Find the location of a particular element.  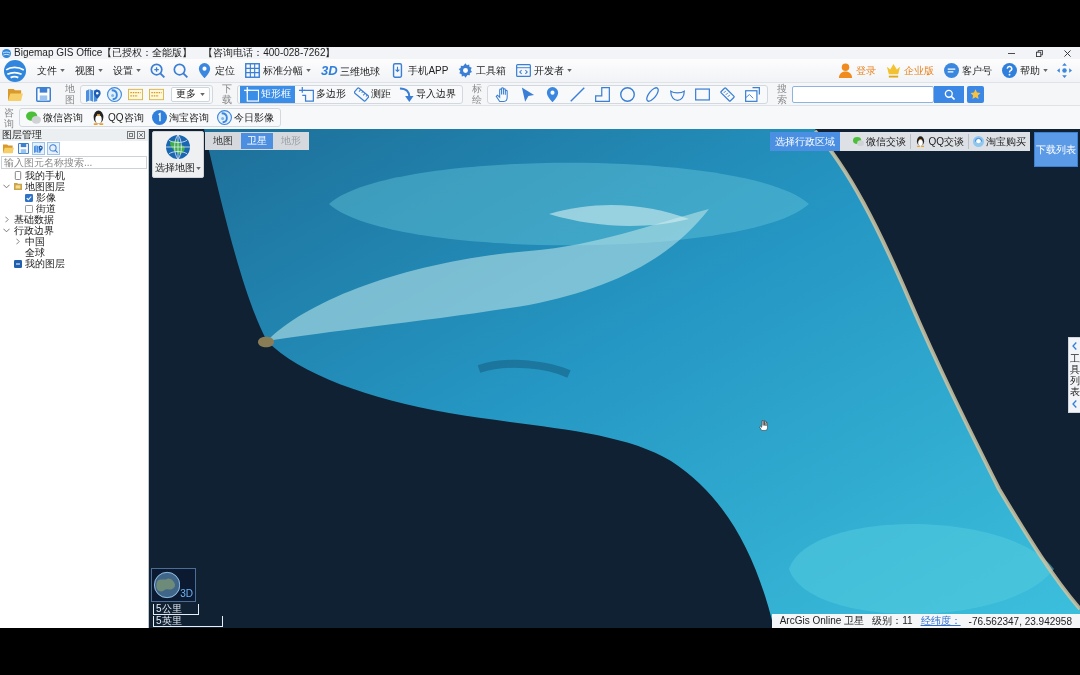

code-window-icon is located at coordinates (524, 70).